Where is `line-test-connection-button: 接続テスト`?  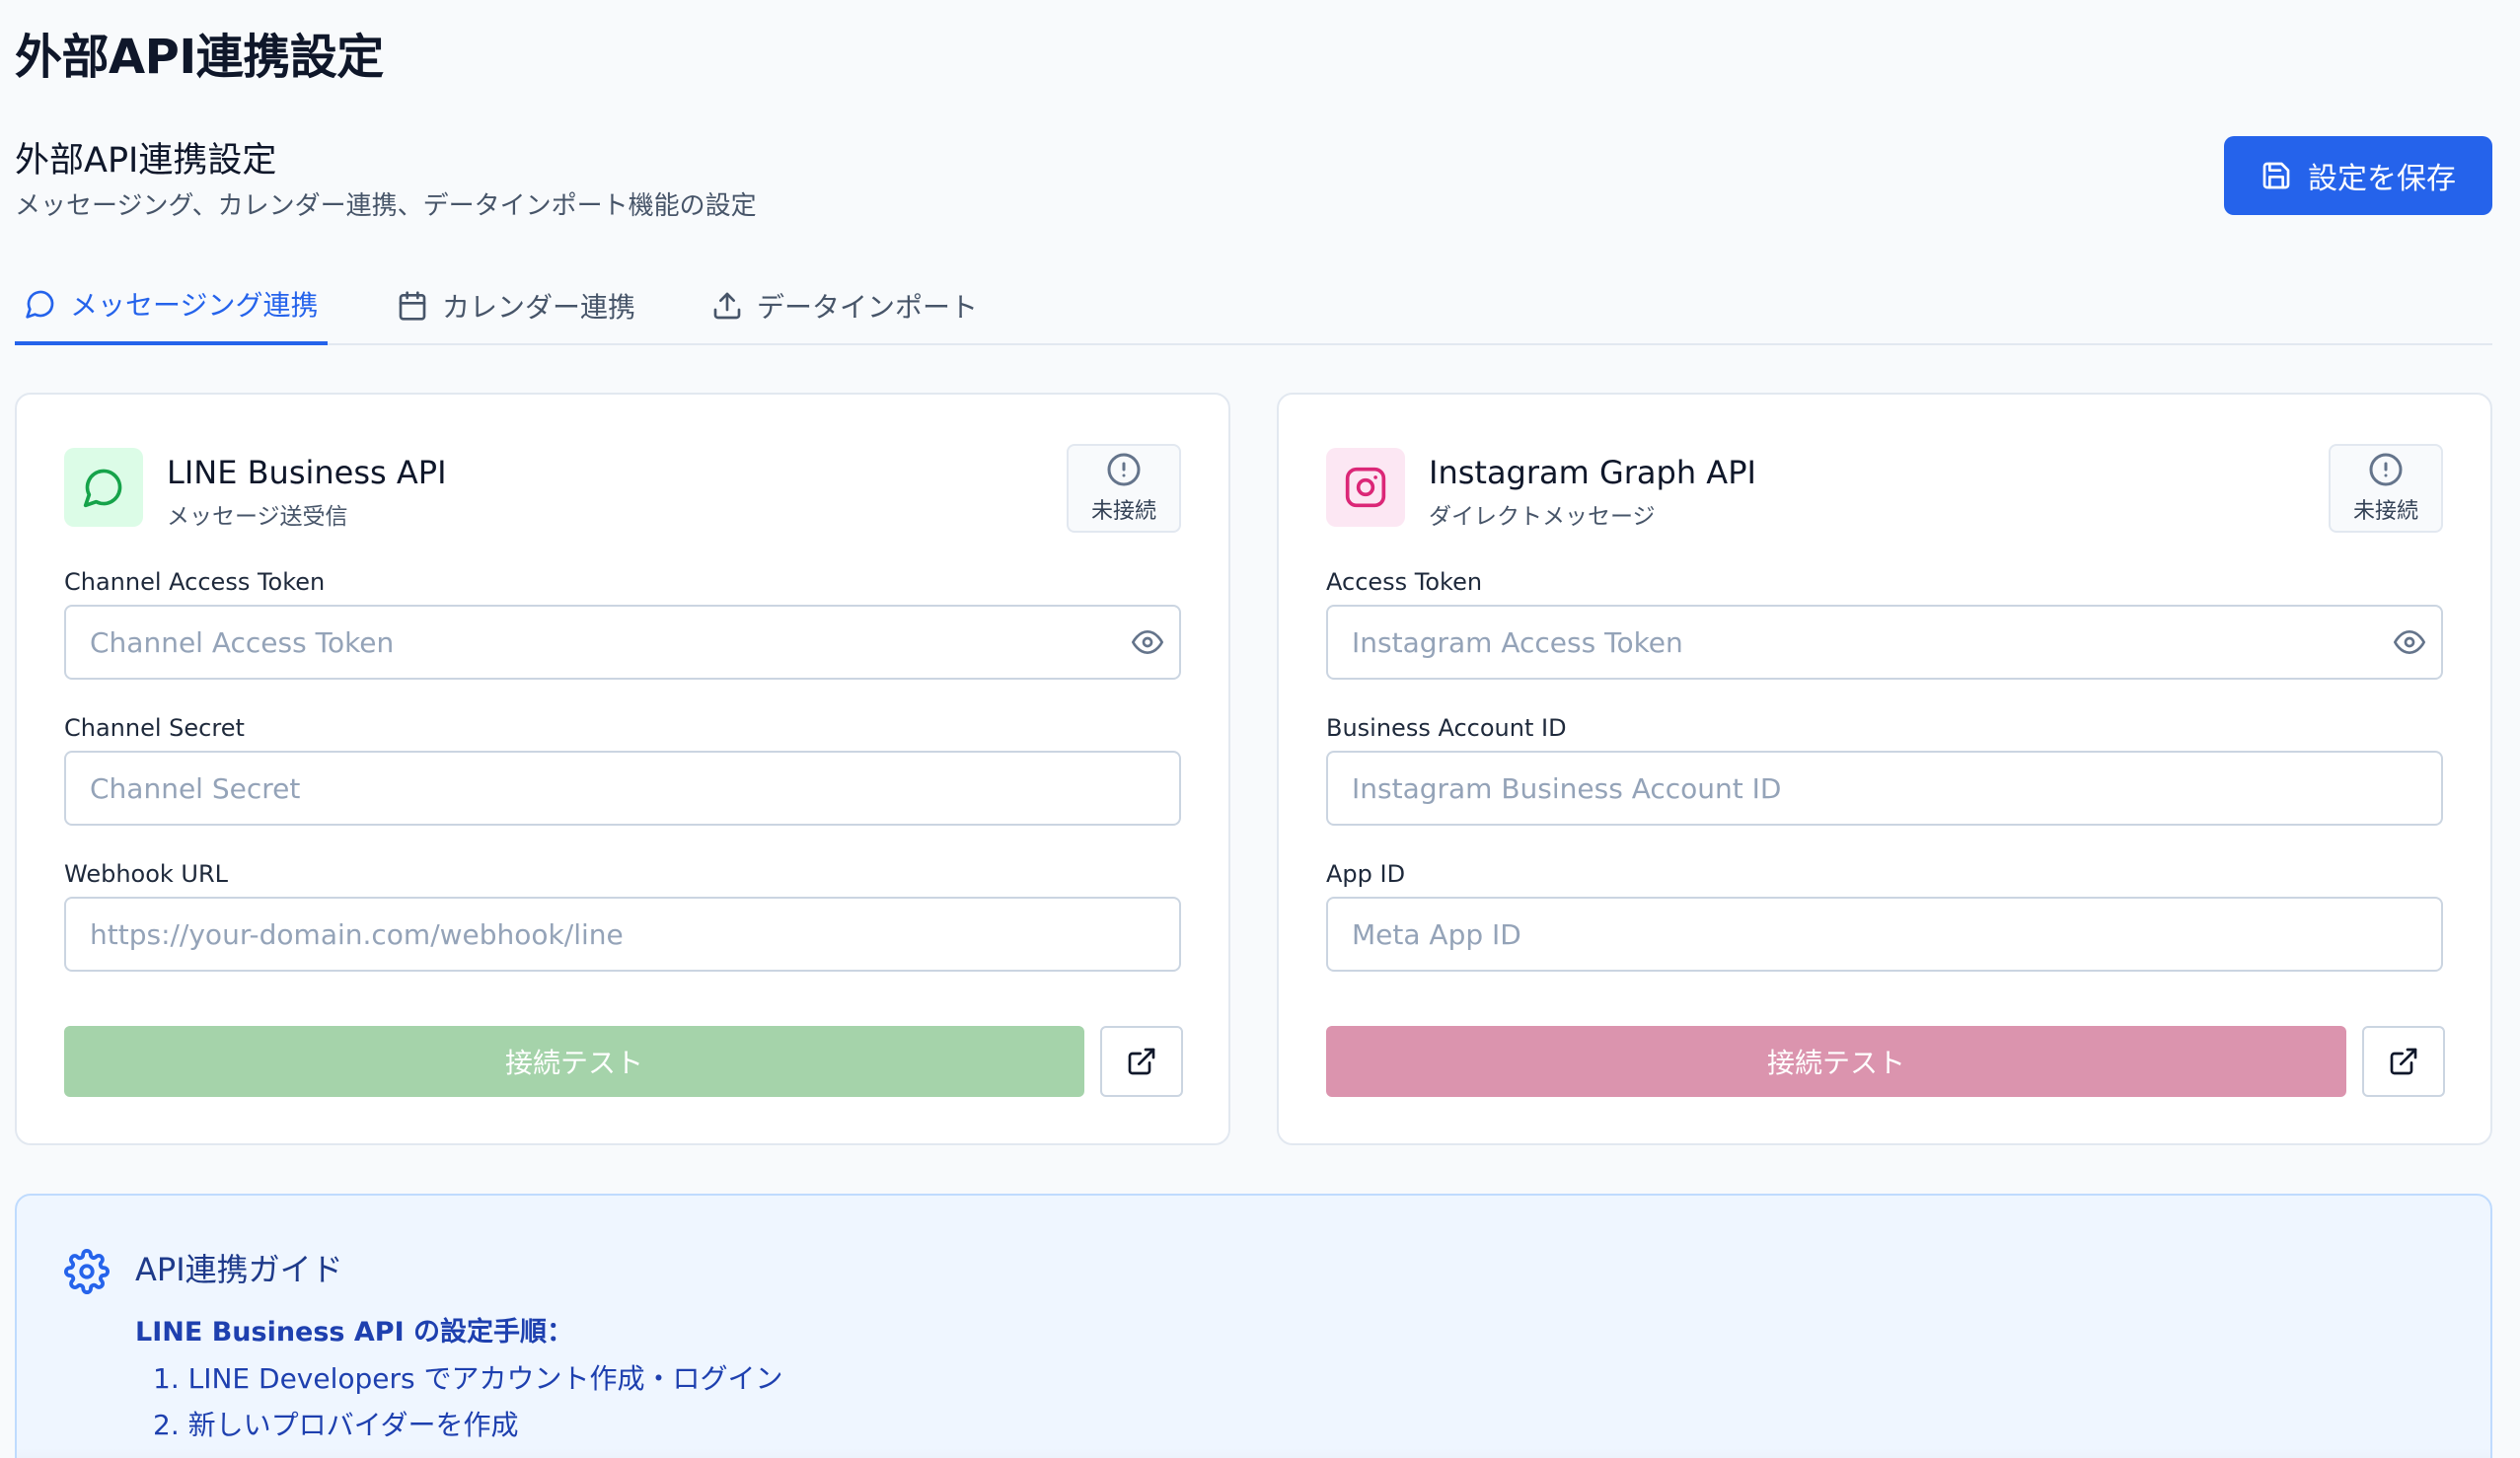 line-test-connection-button: 接続テスト is located at coordinates (574, 1061).